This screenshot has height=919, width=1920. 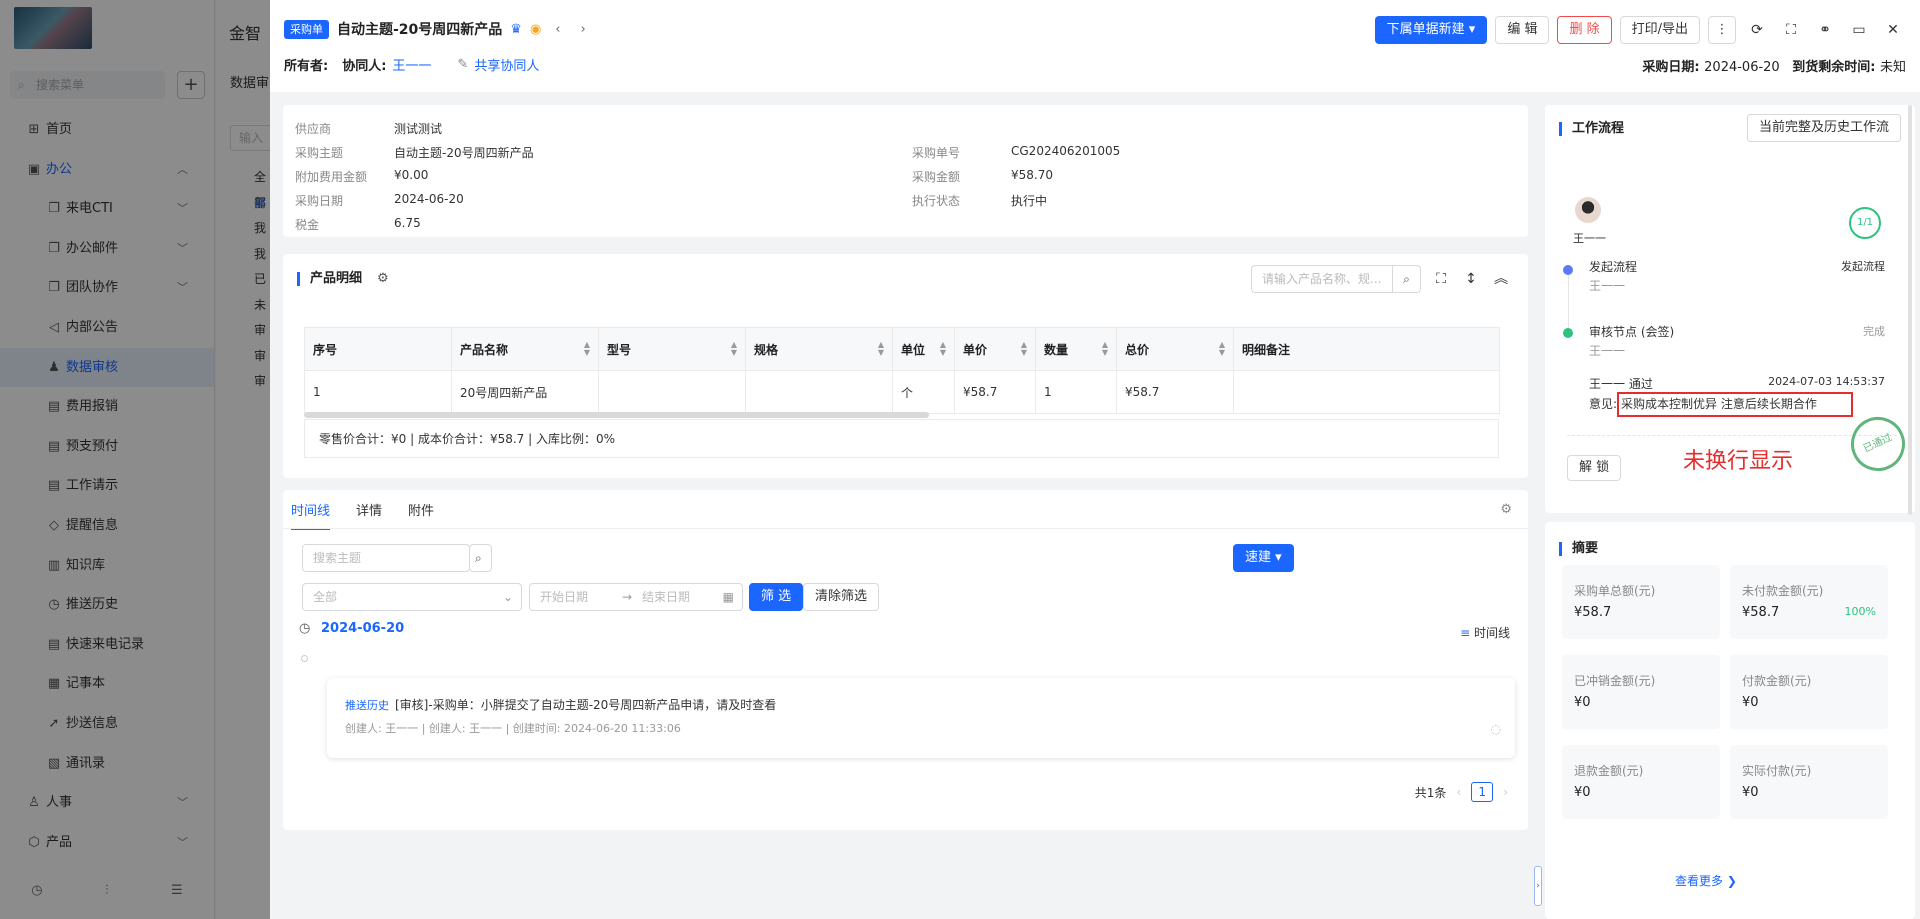 What do you see at coordinates (418, 128) in the screenshot?
I see `supplier-link: 测试测试` at bounding box center [418, 128].